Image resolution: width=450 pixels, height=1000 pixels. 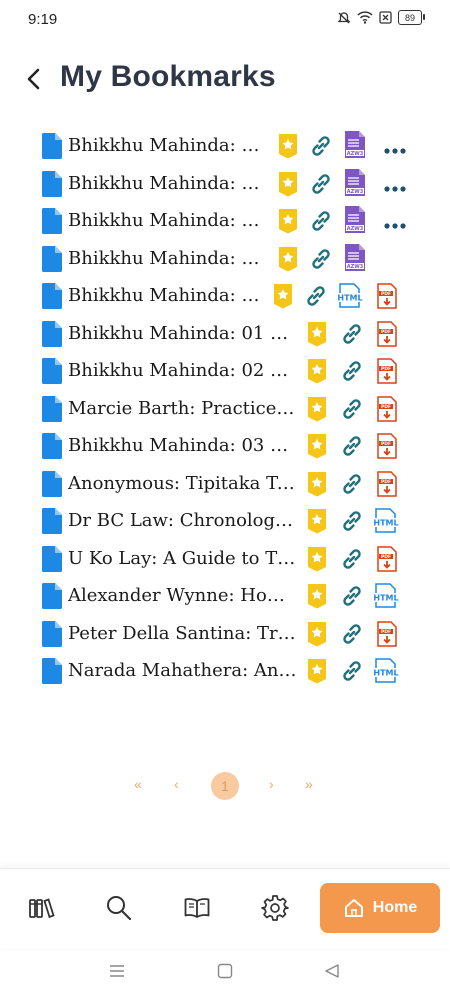 I want to click on bookmark-row: Marcie Barth: Practice of Meditation PDF, so click(x=225, y=409).